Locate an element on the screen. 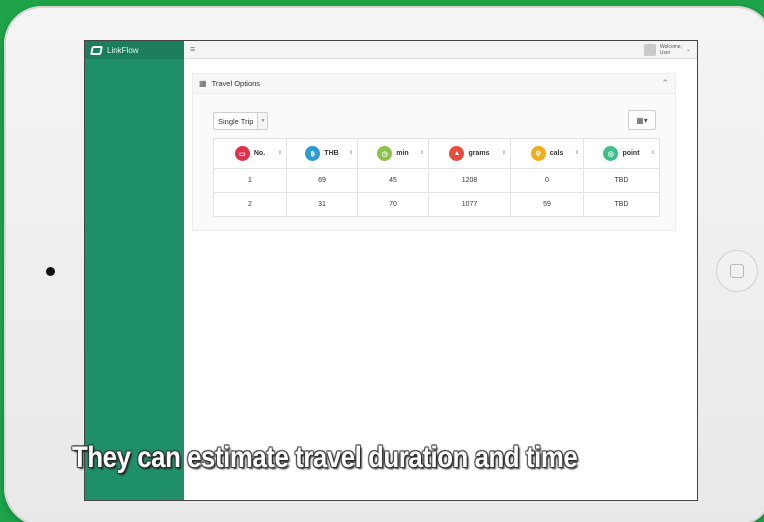 Image resolution: width=764 pixels, height=522 pixels. table-cell: 1208 is located at coordinates (469, 180).